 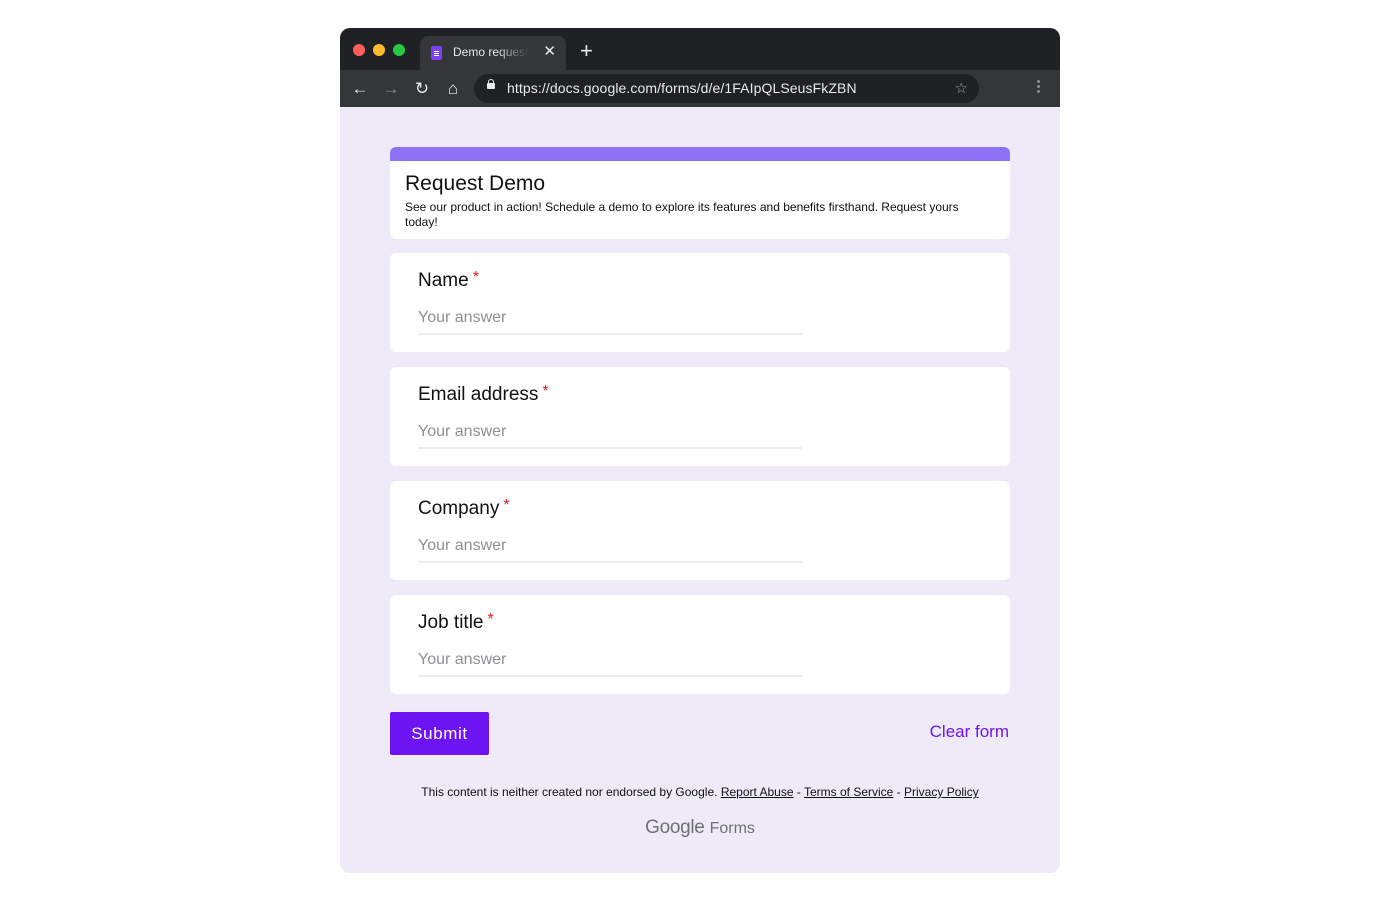 What do you see at coordinates (1038, 81) in the screenshot?
I see `browser-menu-icon` at bounding box center [1038, 81].